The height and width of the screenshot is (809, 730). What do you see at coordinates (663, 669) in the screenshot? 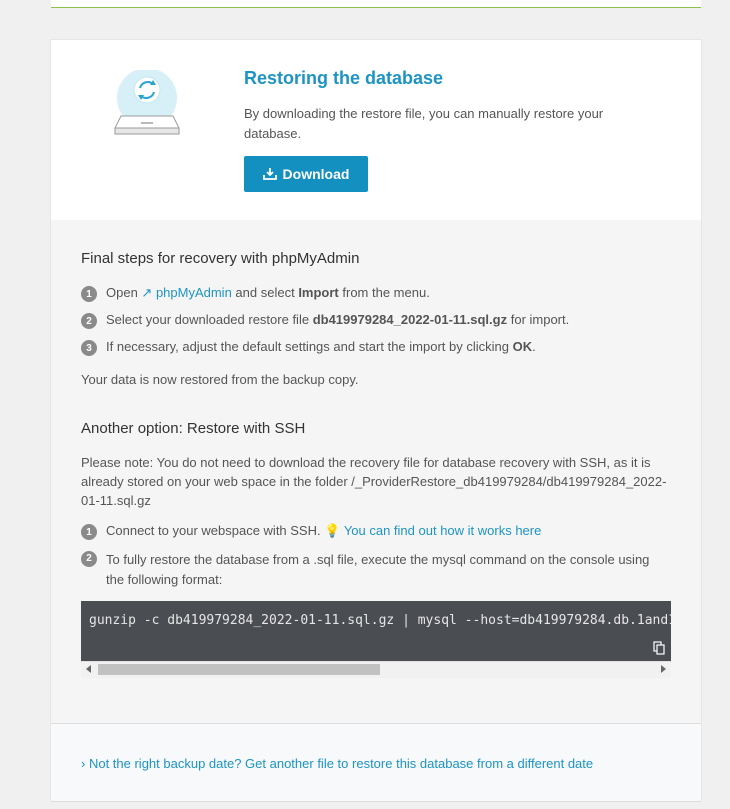
I see `scroll-right-arrow` at bounding box center [663, 669].